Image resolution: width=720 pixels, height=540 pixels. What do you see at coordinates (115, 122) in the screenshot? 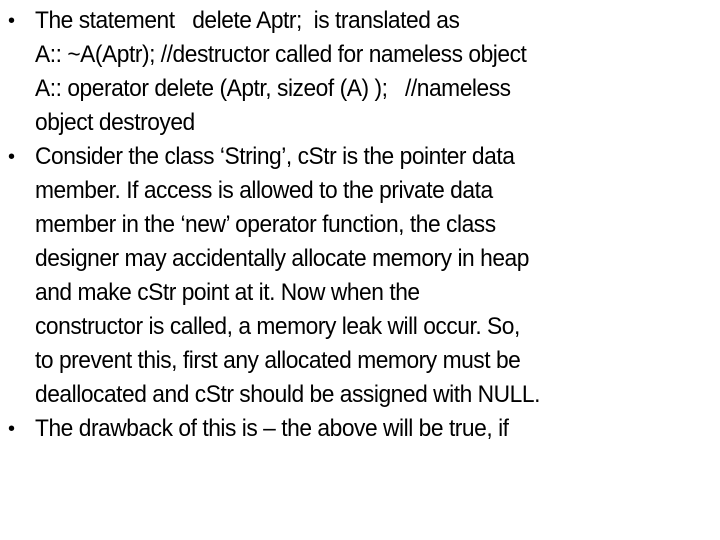
I see `bullet-text-line: object destroyed` at bounding box center [115, 122].